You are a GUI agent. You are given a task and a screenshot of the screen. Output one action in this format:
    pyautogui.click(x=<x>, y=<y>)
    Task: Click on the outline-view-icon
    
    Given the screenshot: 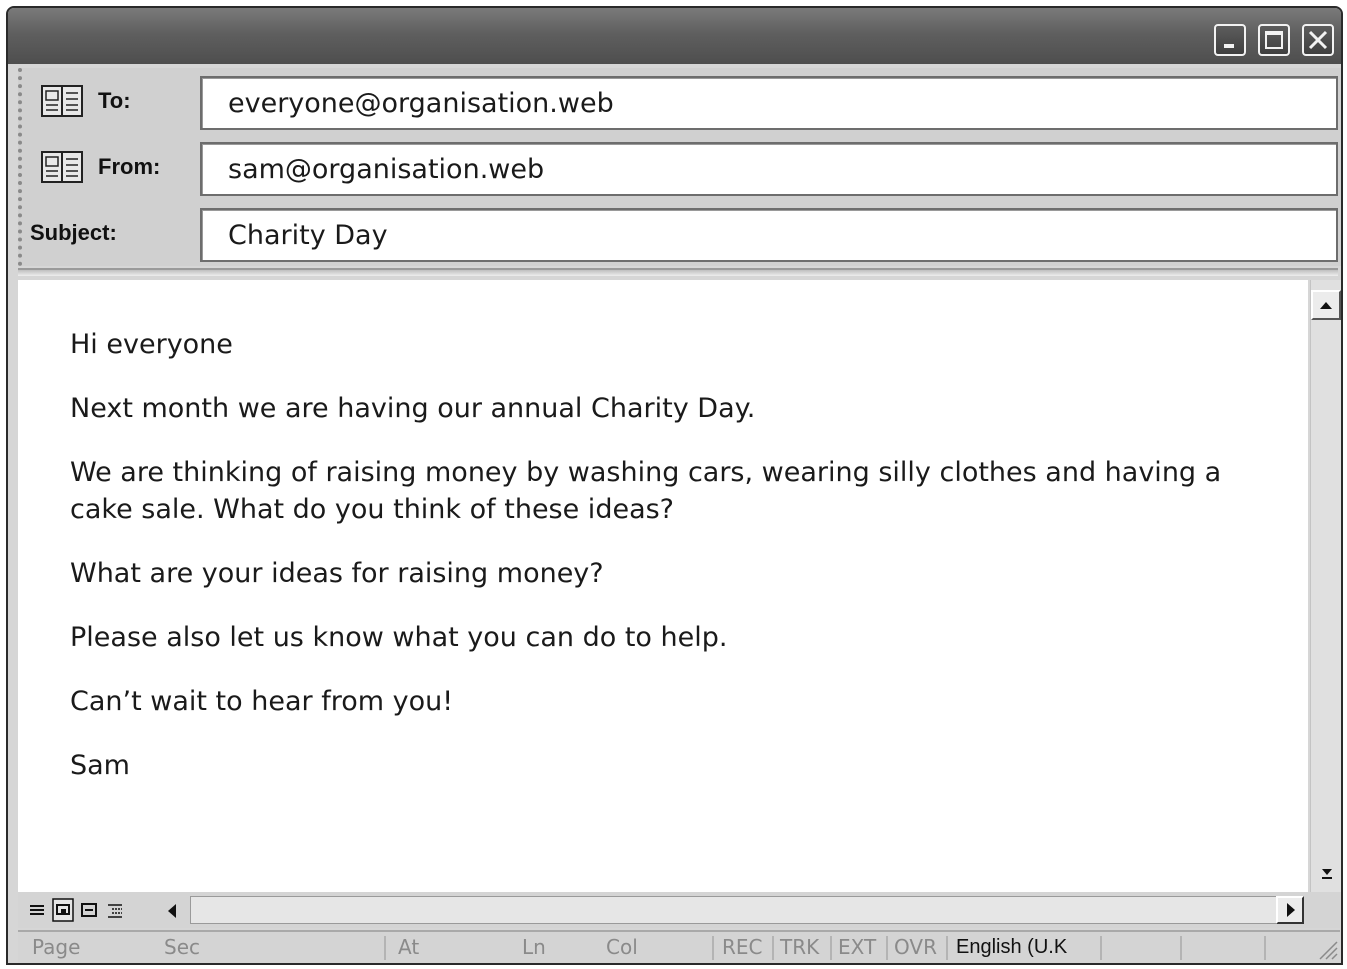 What is the action you would take?
    pyautogui.click(x=115, y=910)
    